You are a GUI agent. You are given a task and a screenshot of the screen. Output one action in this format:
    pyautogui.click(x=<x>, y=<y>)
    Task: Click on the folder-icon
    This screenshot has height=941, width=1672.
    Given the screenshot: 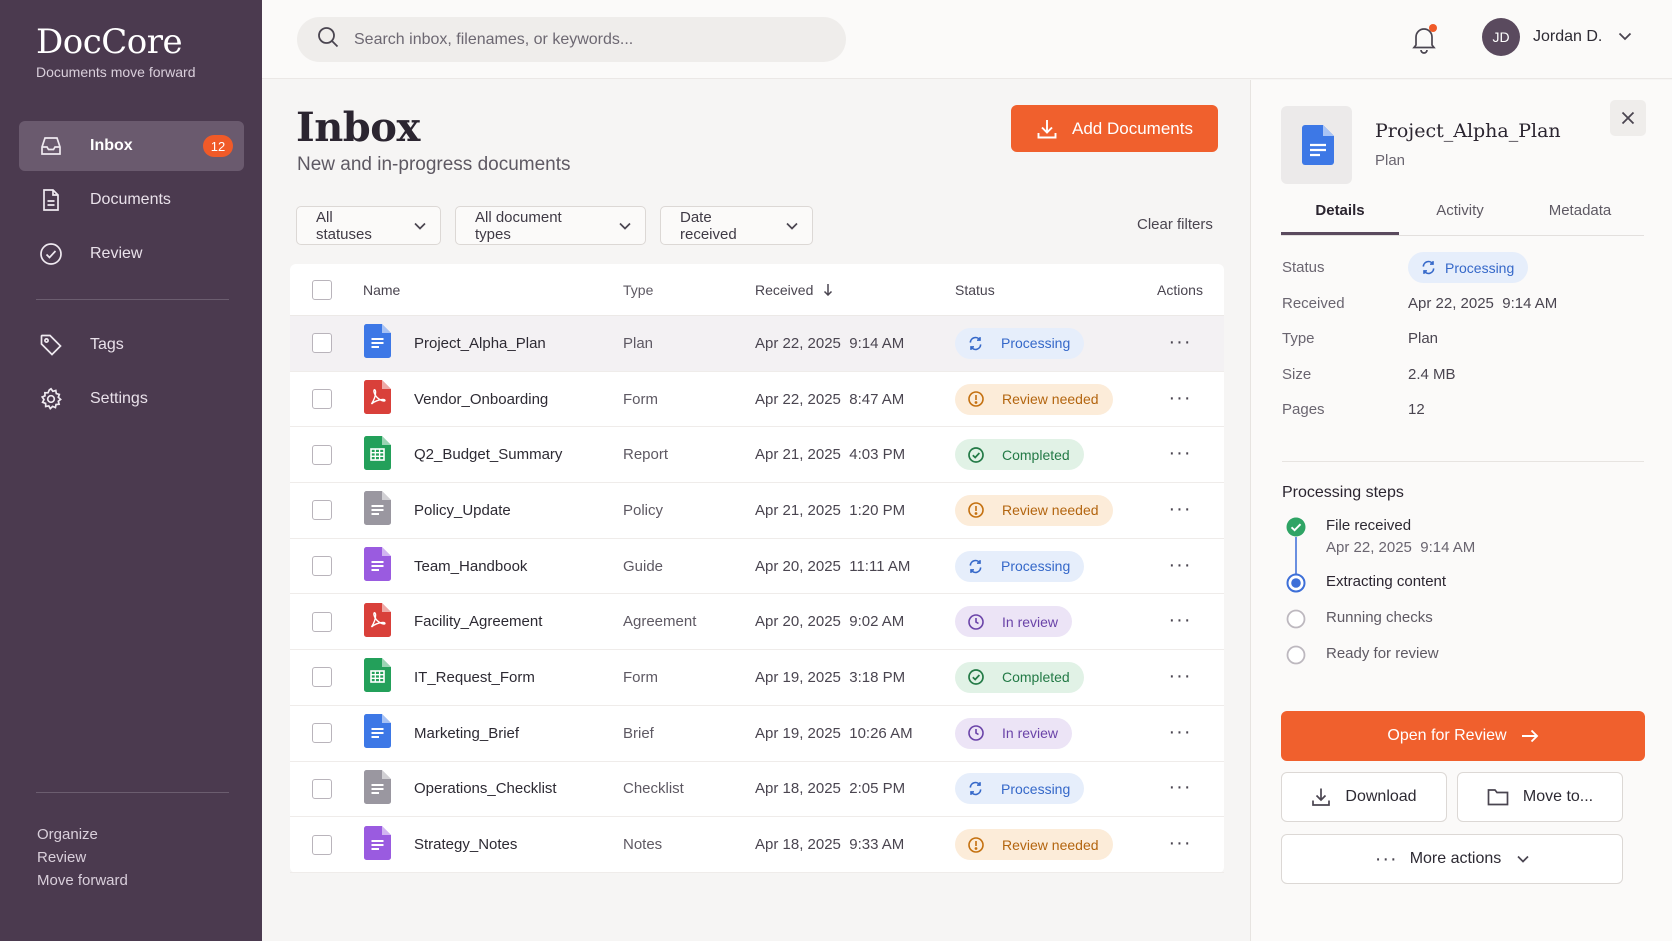 What is the action you would take?
    pyautogui.click(x=1498, y=797)
    